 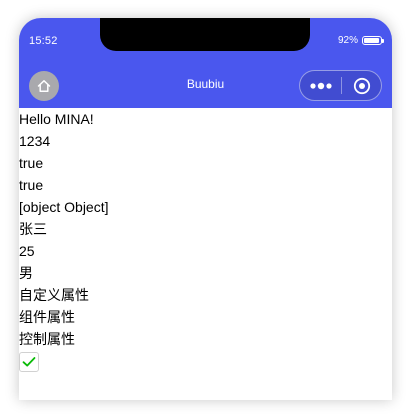 What do you see at coordinates (54, 295) in the screenshot?
I see `text-line-9: 自定义属性` at bounding box center [54, 295].